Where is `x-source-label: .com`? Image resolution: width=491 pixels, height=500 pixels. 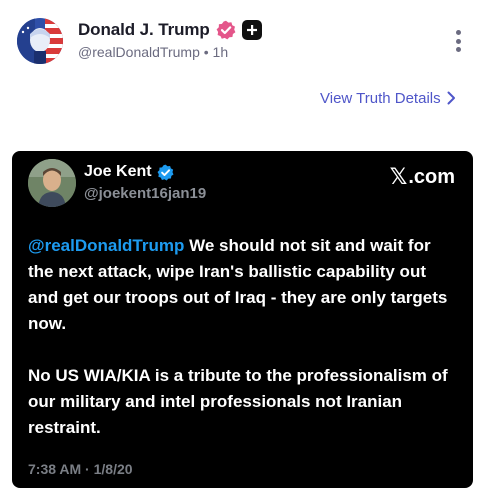
x-source-label: .com is located at coordinates (431, 176).